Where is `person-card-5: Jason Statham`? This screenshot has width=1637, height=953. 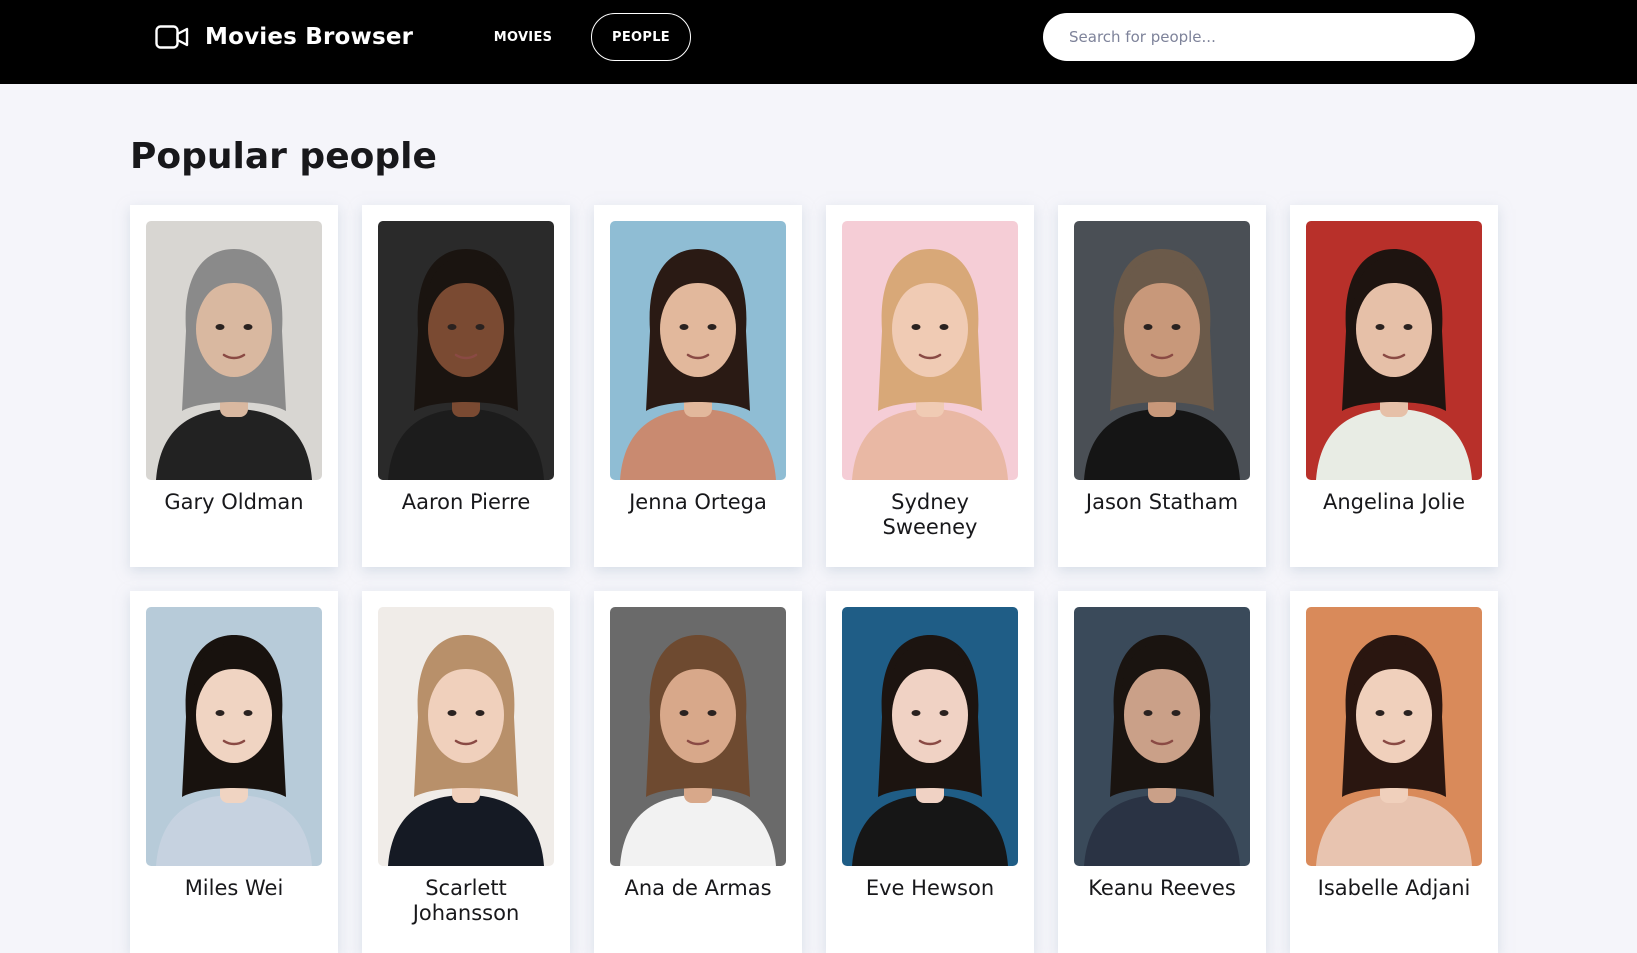
person-card-5: Jason Statham is located at coordinates (1162, 386).